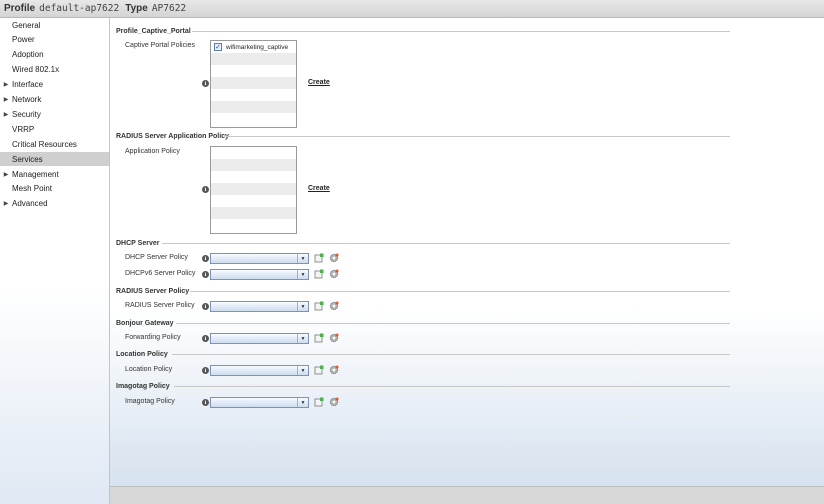 This screenshot has height=504, width=824. What do you see at coordinates (253, 84) in the screenshot?
I see `captive-portal-listbox: ✓ wifimarketing_captive` at bounding box center [253, 84].